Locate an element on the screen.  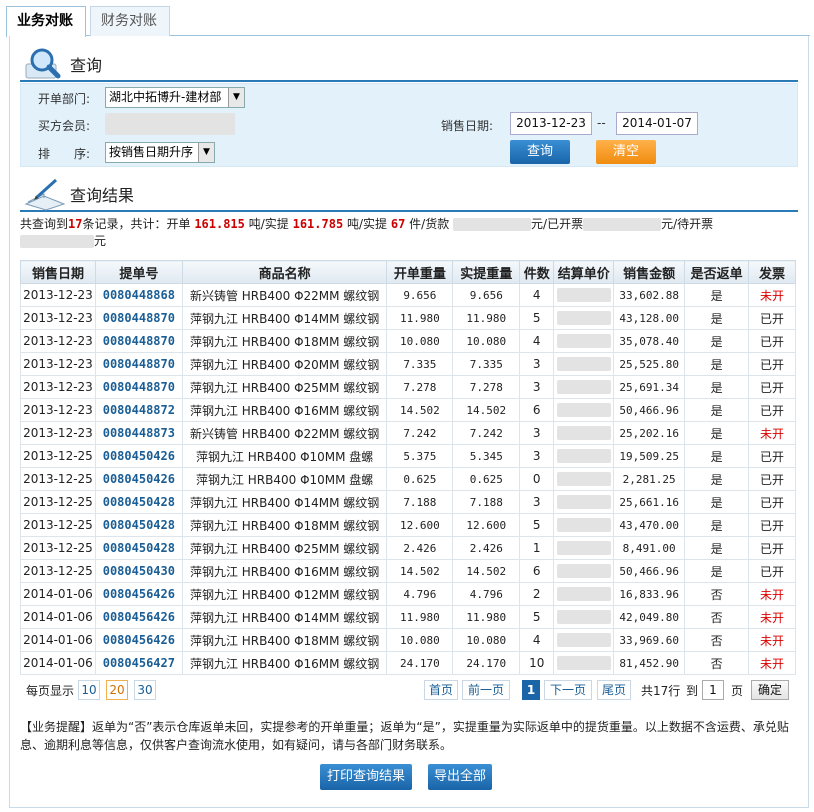
cell-bill-no: 0080448868 is located at coordinates (138, 295).